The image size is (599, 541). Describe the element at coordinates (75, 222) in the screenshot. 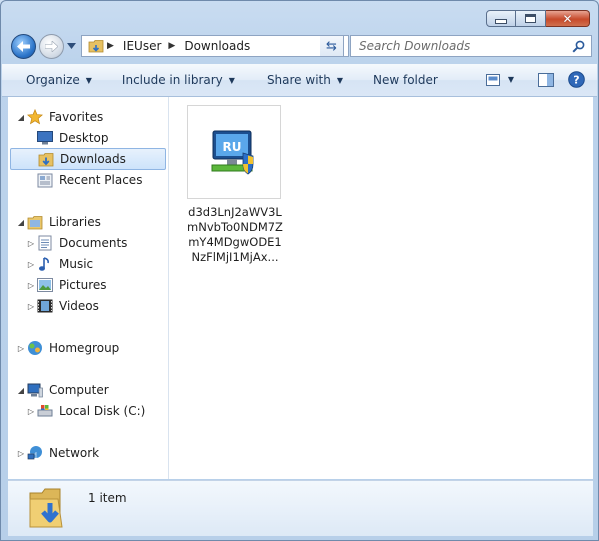

I see `nav-libraries-label: Libraries` at that location.